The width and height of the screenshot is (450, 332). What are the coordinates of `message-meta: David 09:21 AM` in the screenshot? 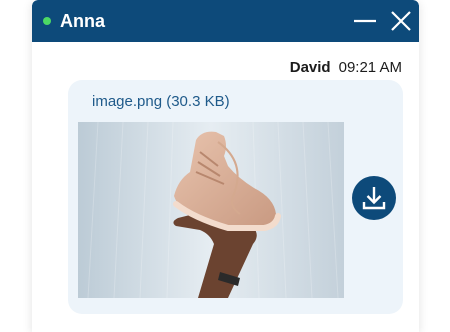 It's located at (346, 68).